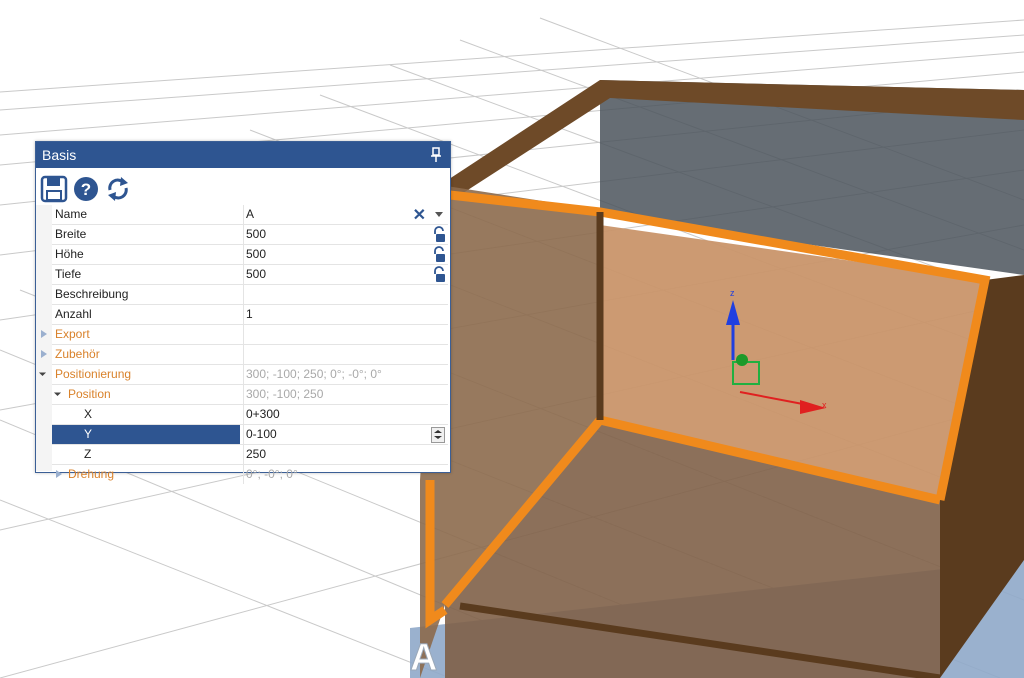  Describe the element at coordinates (146, 434) in the screenshot. I see `property-label-selected: Y` at that location.